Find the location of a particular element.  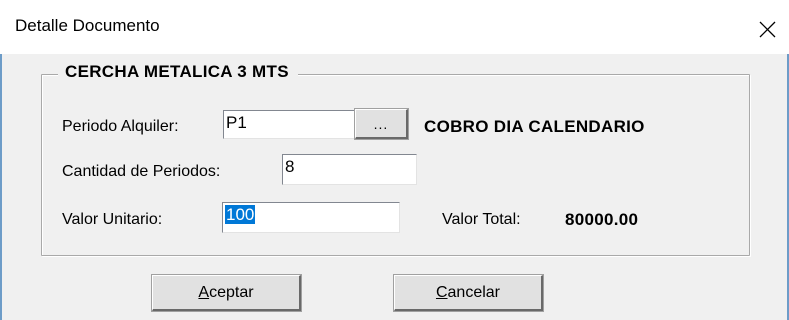

valor-total-label: Valor Total: is located at coordinates (481, 219).